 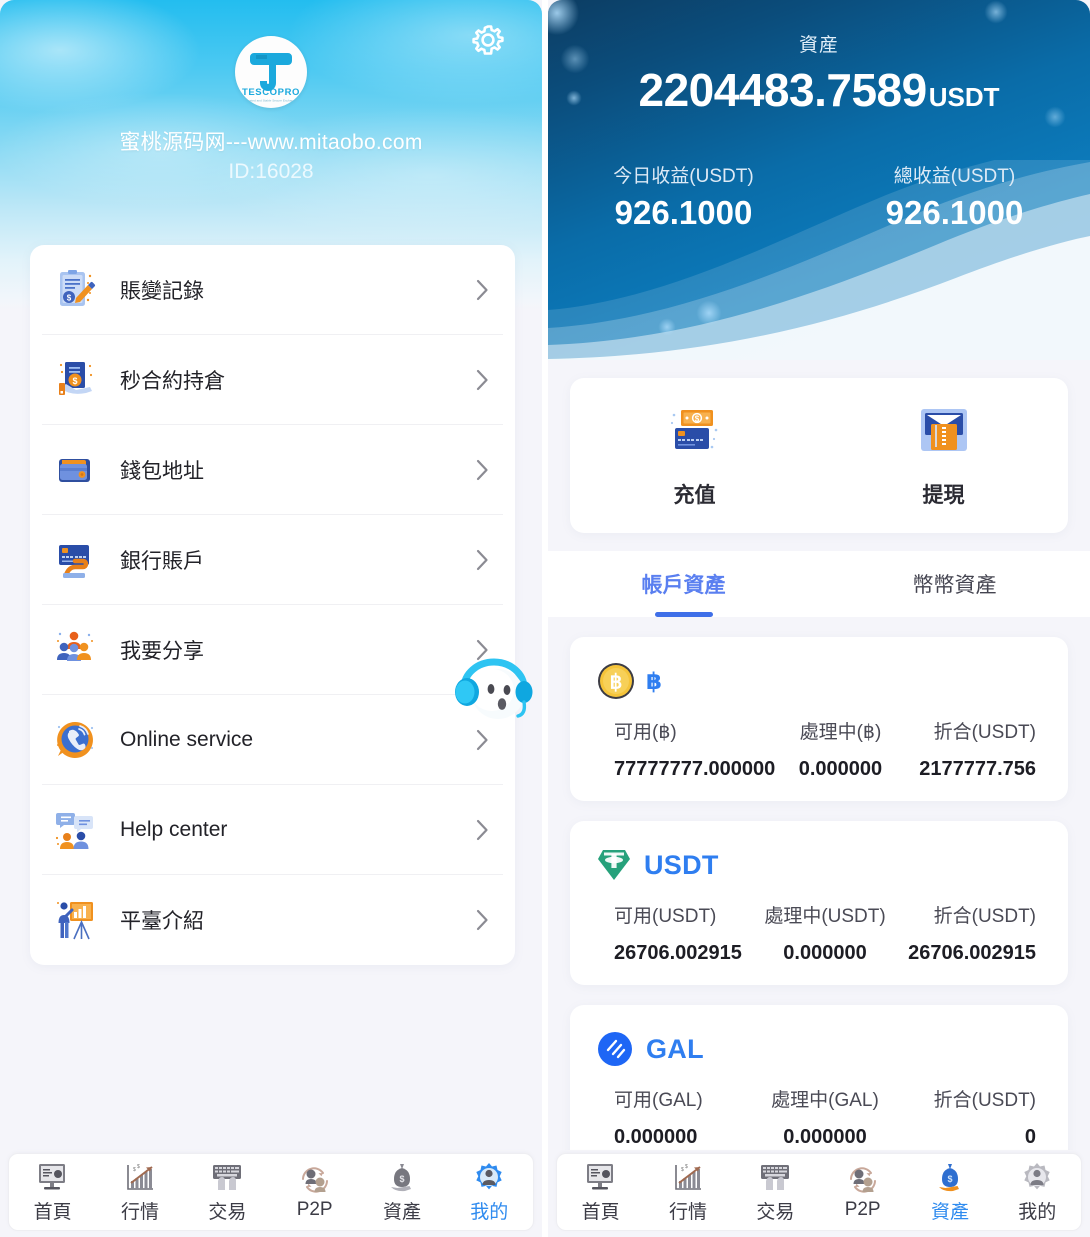 What do you see at coordinates (272, 290) in the screenshot?
I see `menu-item-ledger-record: $ 賬變記錄` at bounding box center [272, 290].